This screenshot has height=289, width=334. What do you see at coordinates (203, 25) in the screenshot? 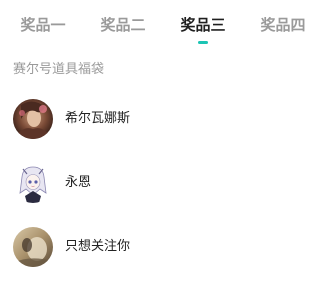
I see `tab-prize-3-label: 奖品三` at bounding box center [203, 25].